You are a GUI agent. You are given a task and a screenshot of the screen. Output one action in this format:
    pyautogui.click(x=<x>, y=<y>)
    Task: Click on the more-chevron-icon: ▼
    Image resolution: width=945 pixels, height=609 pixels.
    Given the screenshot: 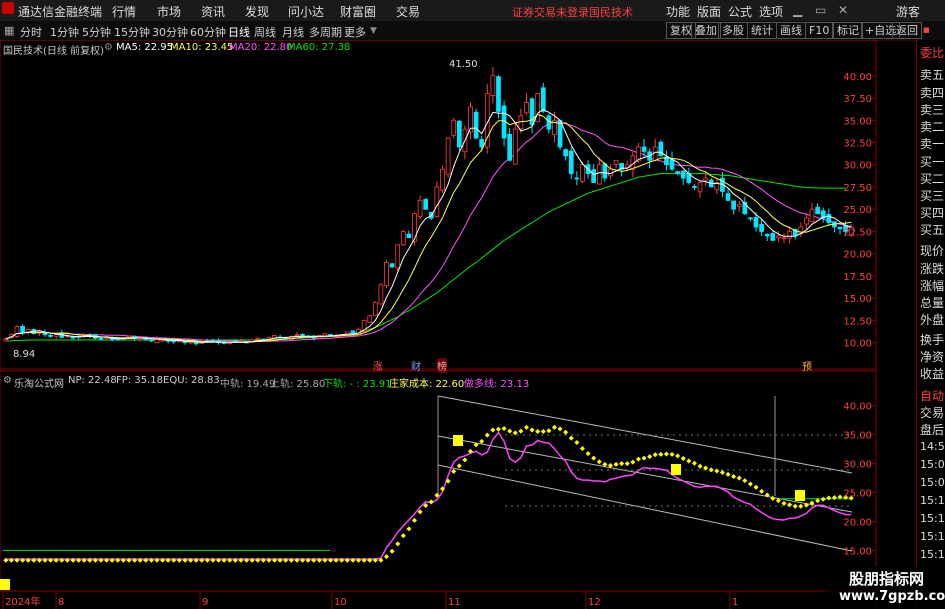 What is the action you would take?
    pyautogui.click(x=373, y=31)
    